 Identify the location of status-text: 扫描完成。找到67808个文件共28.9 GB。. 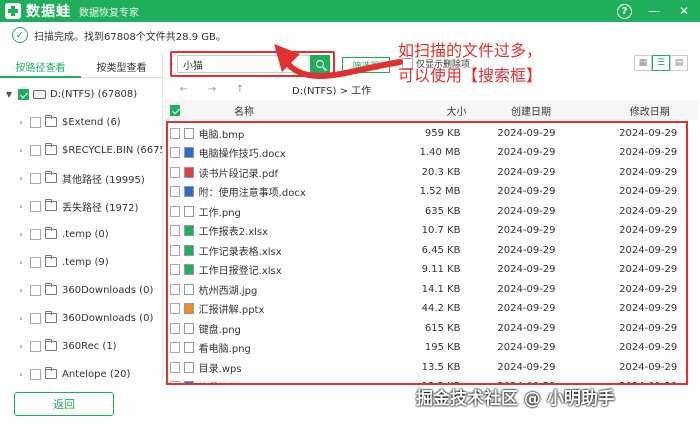
(130, 37).